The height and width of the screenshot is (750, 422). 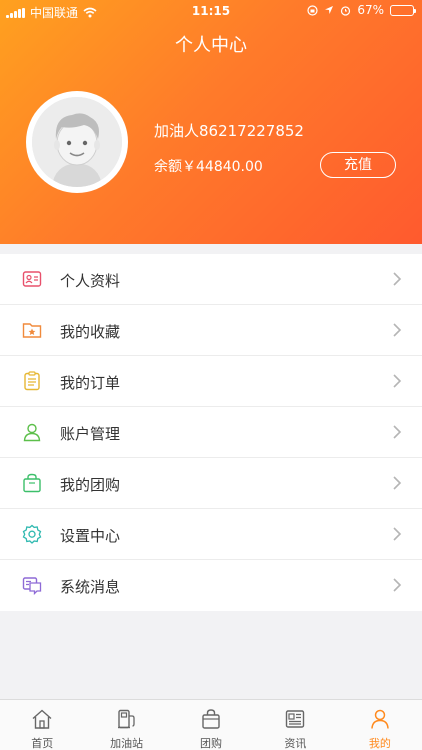 I want to click on tab-label: 首页, so click(x=42, y=743).